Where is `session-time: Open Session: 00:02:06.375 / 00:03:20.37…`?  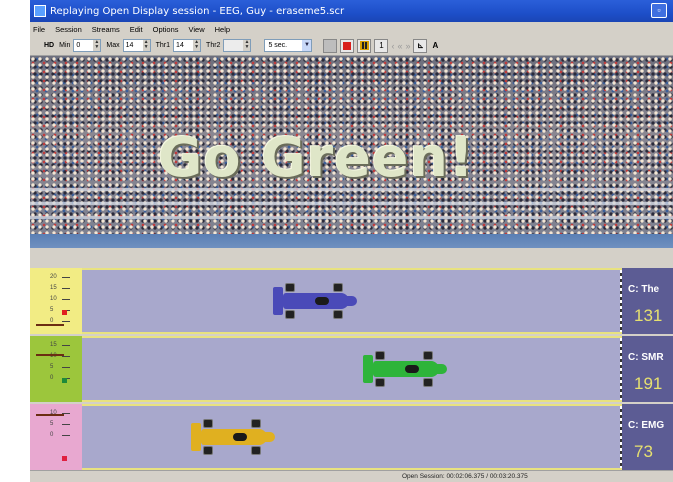
session-time: Open Session: 00:02:06.375 / 00:03:20.37… is located at coordinates (465, 476).